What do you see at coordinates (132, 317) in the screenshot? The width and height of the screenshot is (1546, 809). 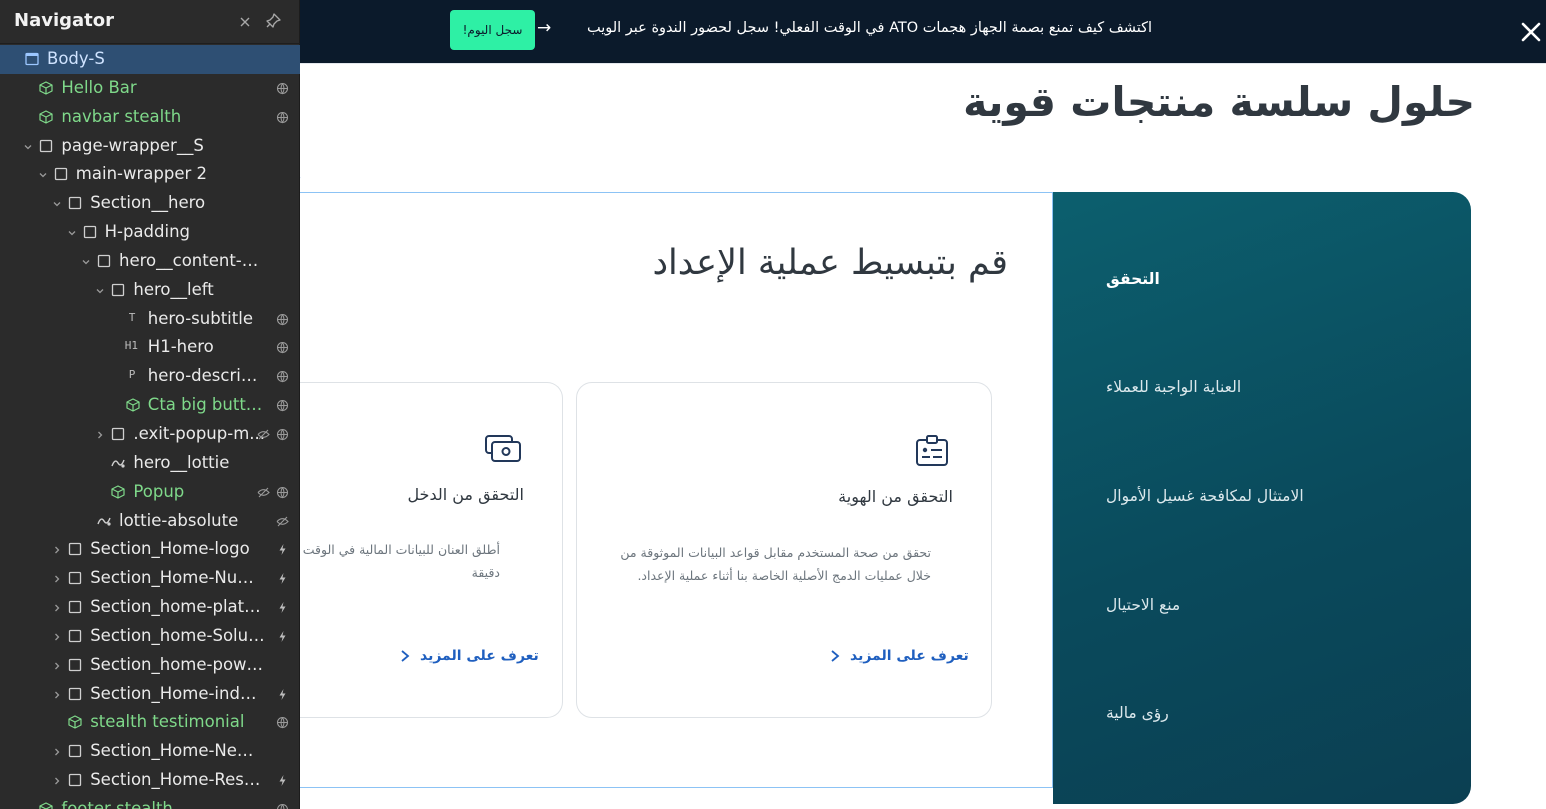 I see `text-element-icon: T` at bounding box center [132, 317].